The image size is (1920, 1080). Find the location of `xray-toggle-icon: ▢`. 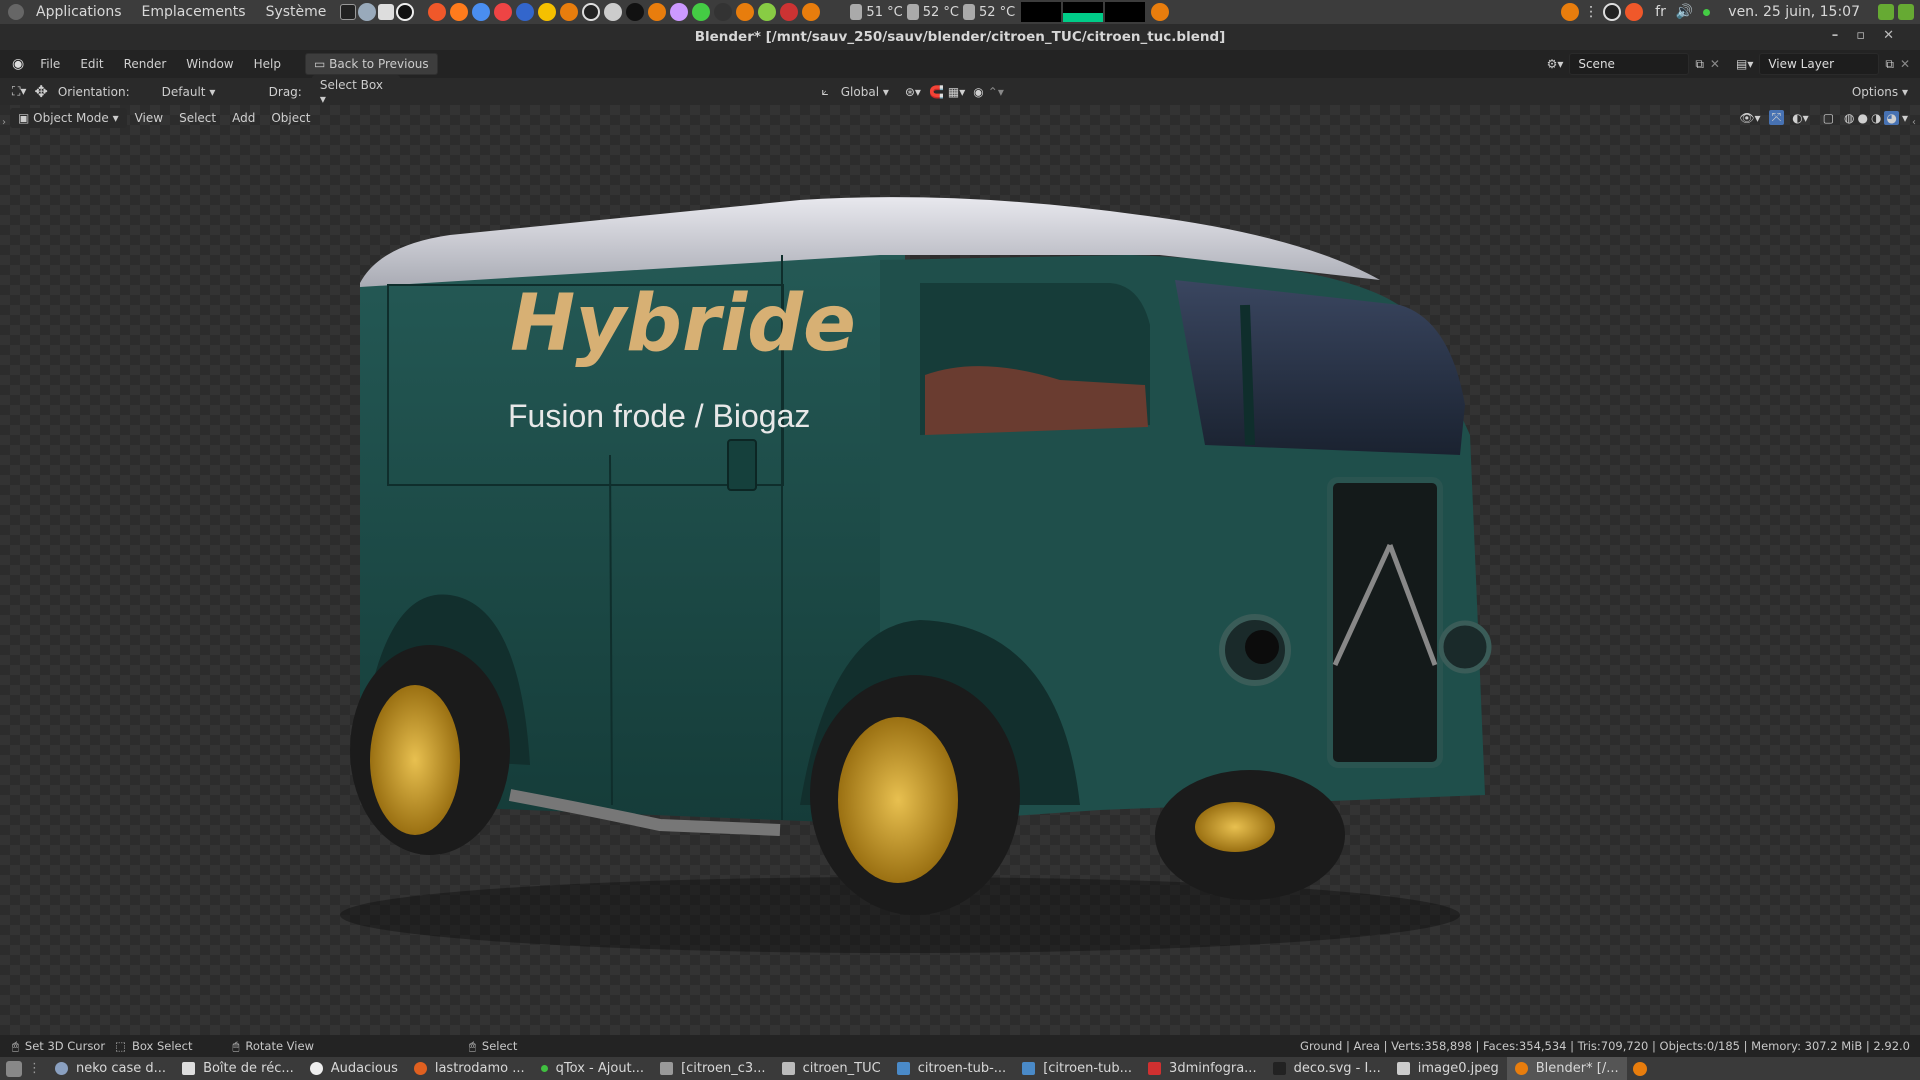

xray-toggle-icon: ▢ is located at coordinates (1828, 118).